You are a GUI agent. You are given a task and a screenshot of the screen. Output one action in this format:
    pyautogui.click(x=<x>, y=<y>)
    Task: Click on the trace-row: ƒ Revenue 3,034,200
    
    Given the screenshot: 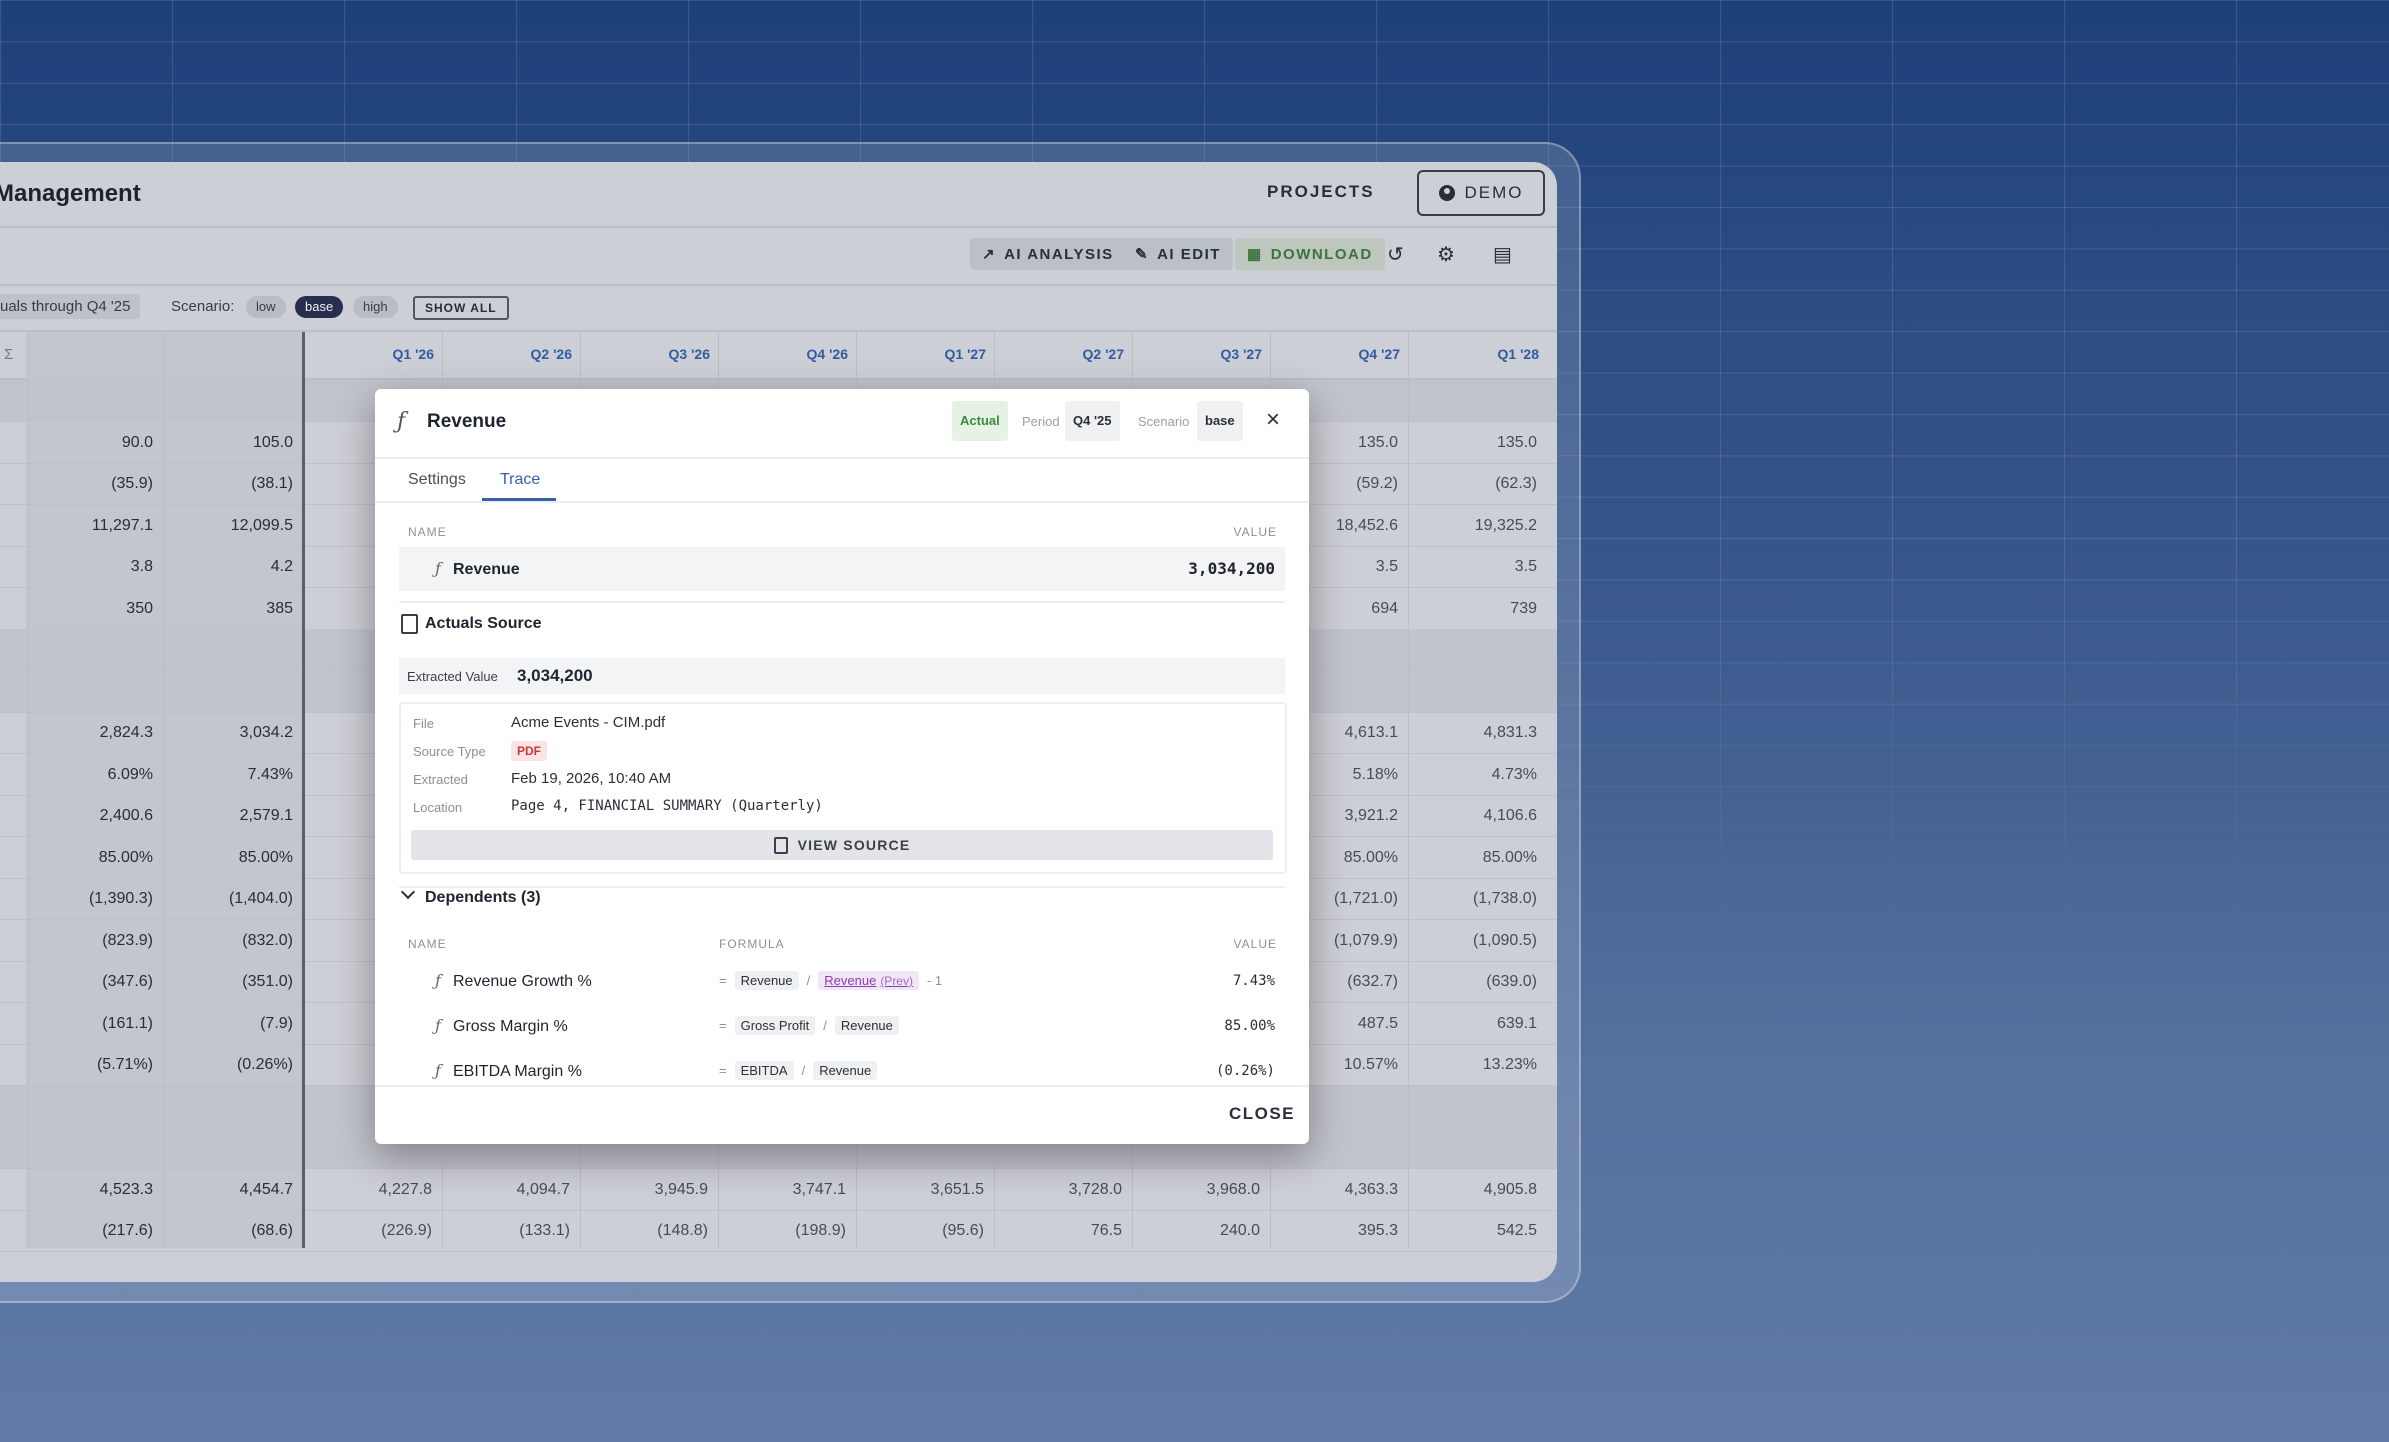 What is the action you would take?
    pyautogui.click(x=842, y=569)
    